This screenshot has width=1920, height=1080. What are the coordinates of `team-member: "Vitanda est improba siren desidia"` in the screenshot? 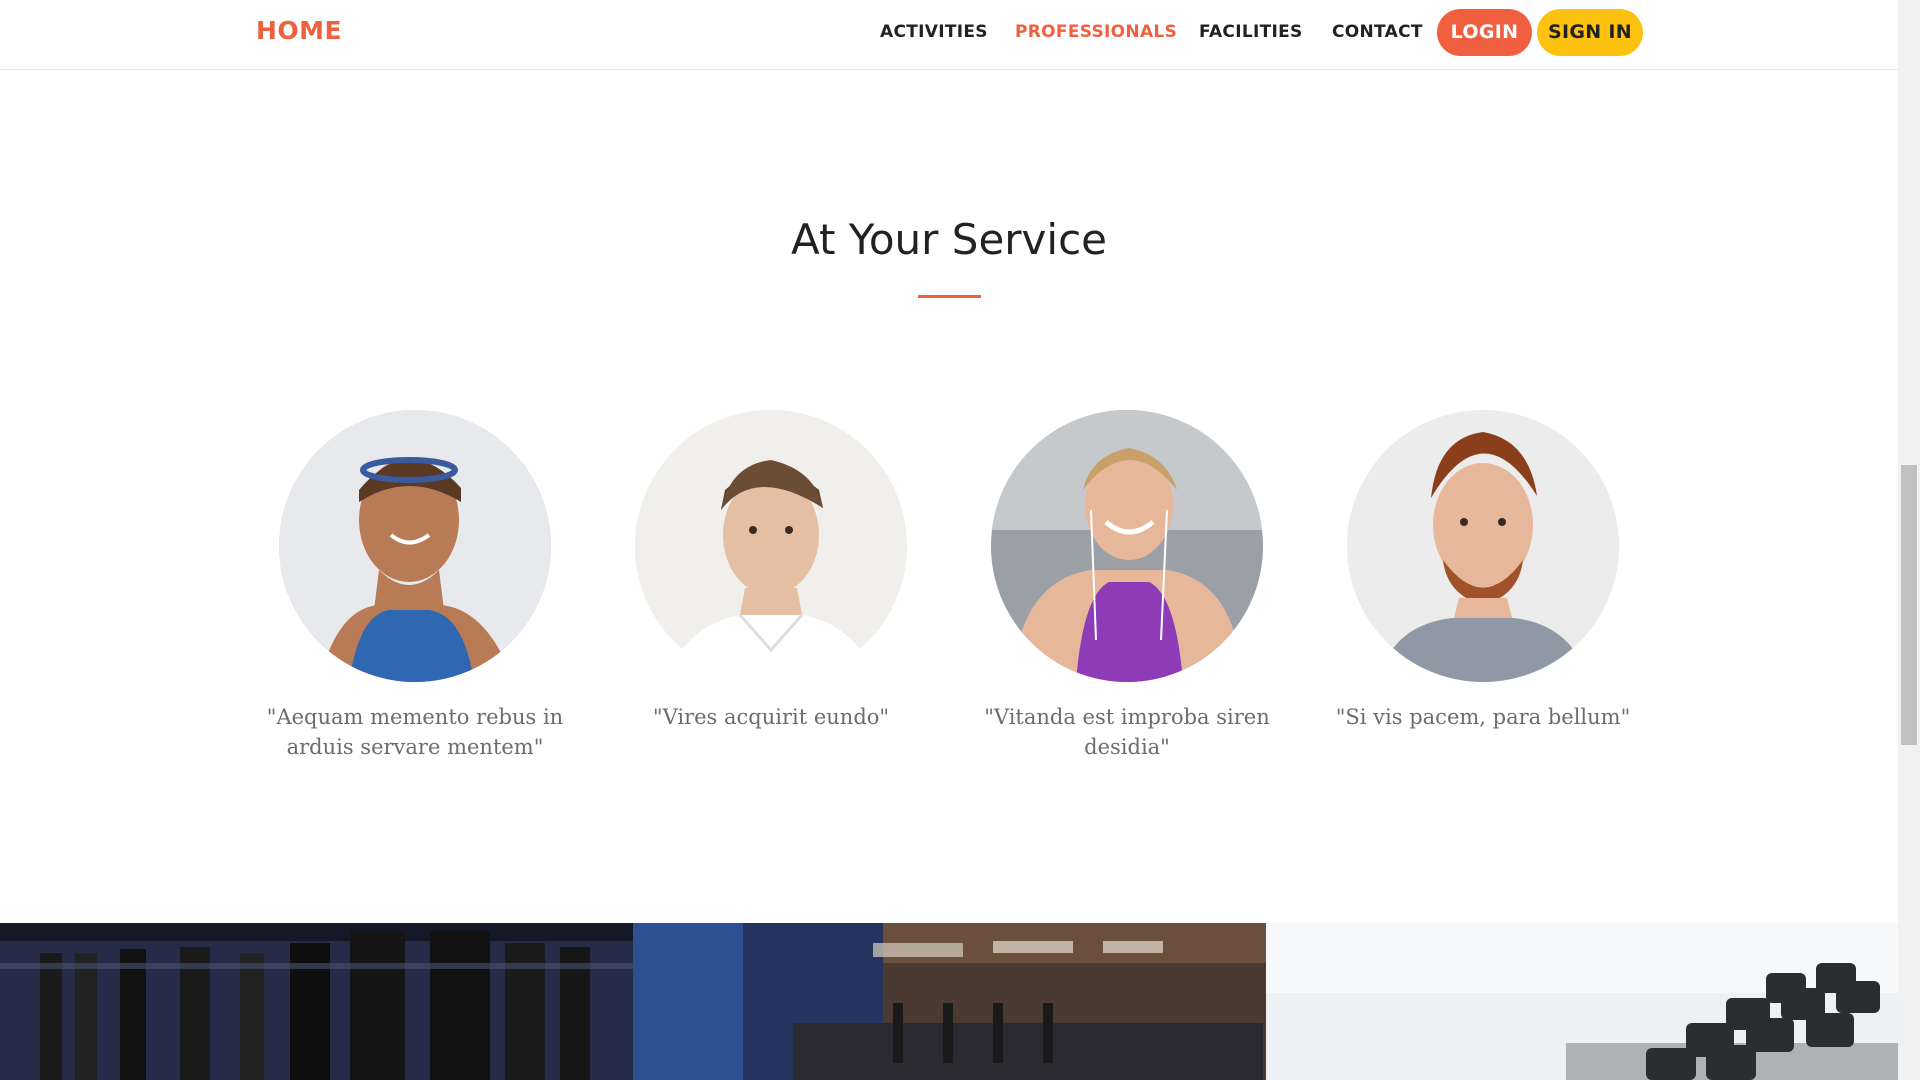 It's located at (1127, 586).